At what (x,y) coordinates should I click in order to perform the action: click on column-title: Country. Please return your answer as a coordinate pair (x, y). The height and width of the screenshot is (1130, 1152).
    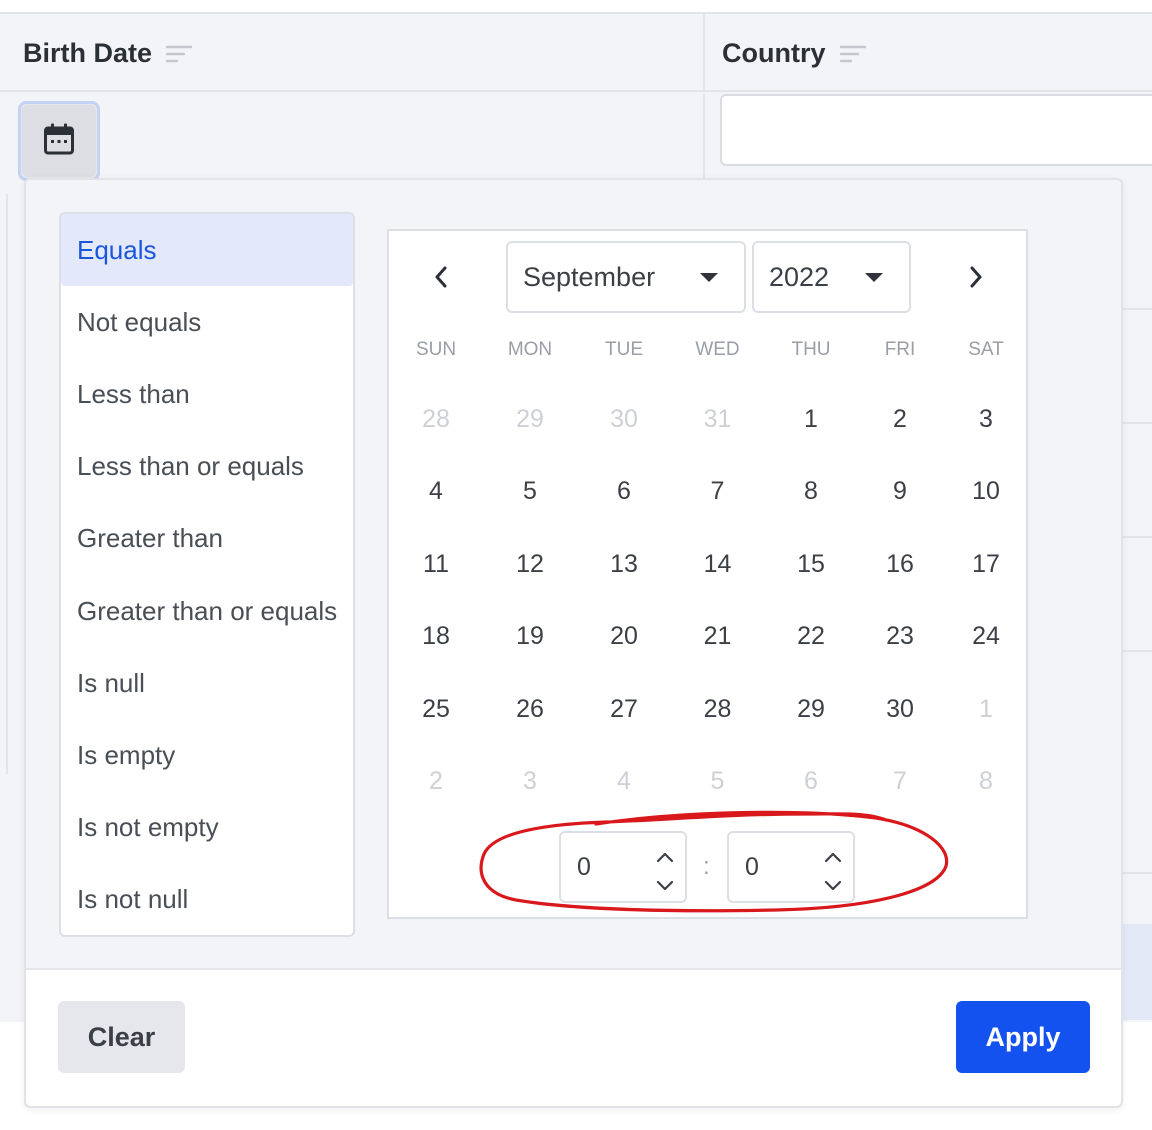
    Looking at the image, I should click on (774, 53).